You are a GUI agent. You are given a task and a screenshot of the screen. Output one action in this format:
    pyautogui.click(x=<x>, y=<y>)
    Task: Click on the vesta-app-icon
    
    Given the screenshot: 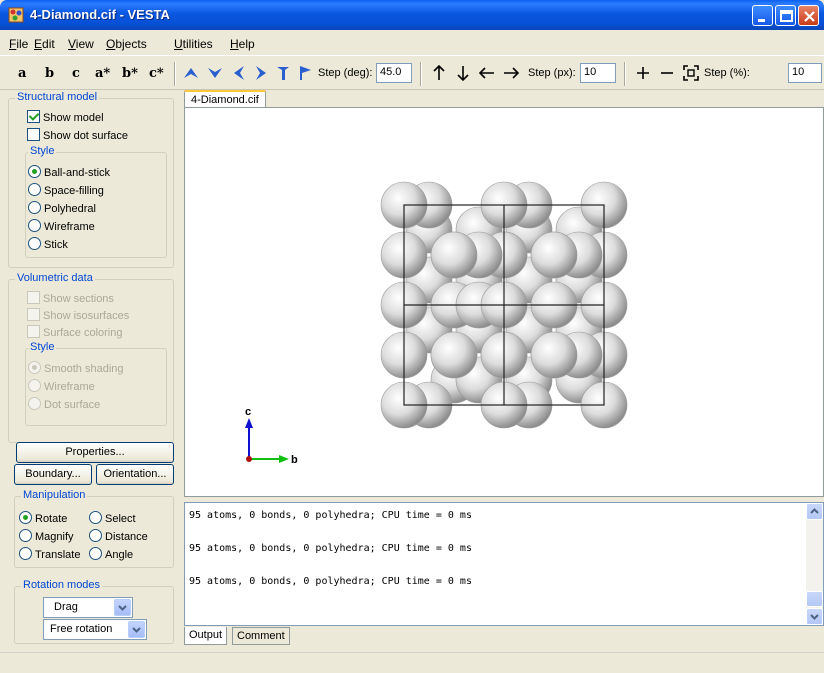 What is the action you would take?
    pyautogui.click(x=16, y=15)
    